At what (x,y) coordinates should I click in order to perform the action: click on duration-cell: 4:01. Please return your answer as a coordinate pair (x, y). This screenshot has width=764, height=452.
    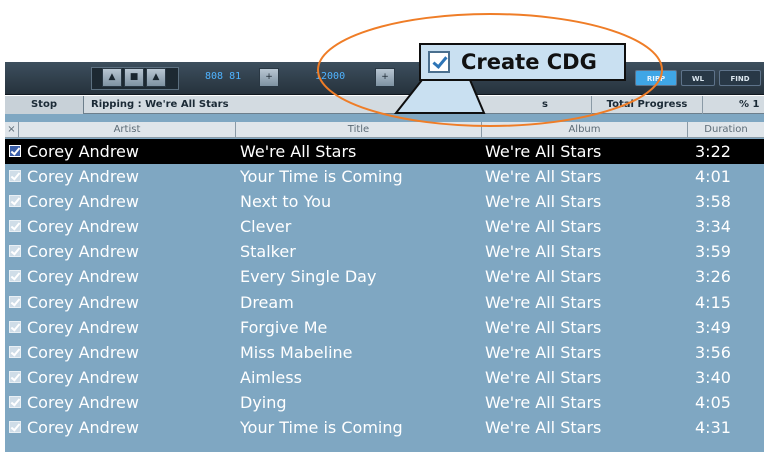
    Looking at the image, I should click on (713, 177).